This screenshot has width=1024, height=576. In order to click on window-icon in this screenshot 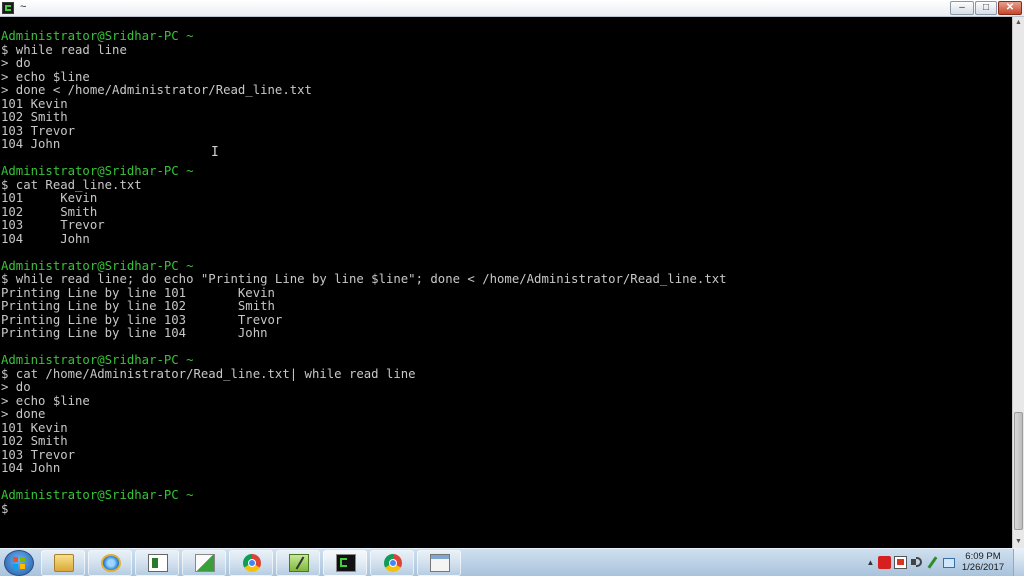, I will do `click(440, 563)`.